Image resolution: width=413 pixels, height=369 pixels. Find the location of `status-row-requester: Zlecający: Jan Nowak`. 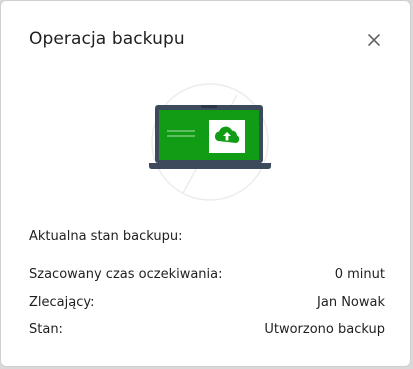

status-row-requester: Zlecający: Jan Nowak is located at coordinates (207, 302).